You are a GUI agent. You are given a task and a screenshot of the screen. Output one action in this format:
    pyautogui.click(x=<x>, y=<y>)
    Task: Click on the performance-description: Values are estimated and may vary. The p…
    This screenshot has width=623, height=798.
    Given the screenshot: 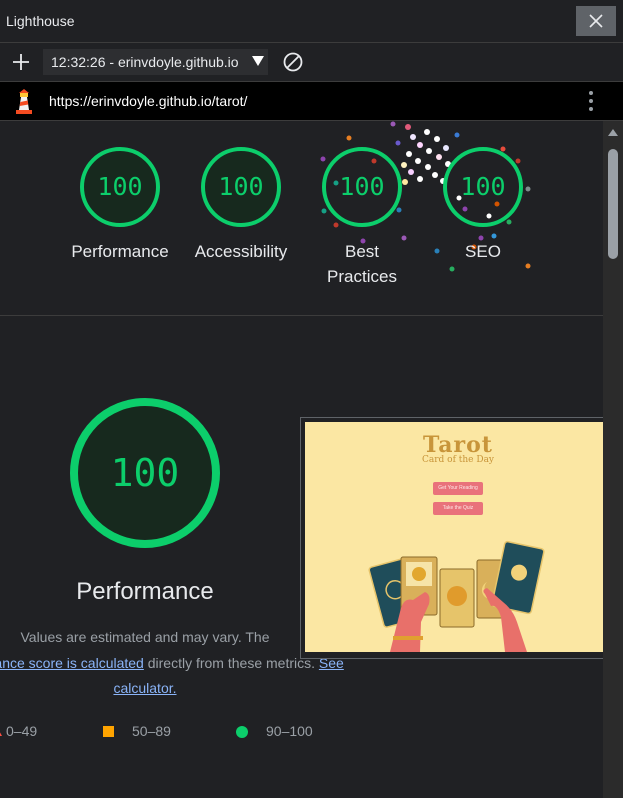 What is the action you would take?
    pyautogui.click(x=172, y=663)
    